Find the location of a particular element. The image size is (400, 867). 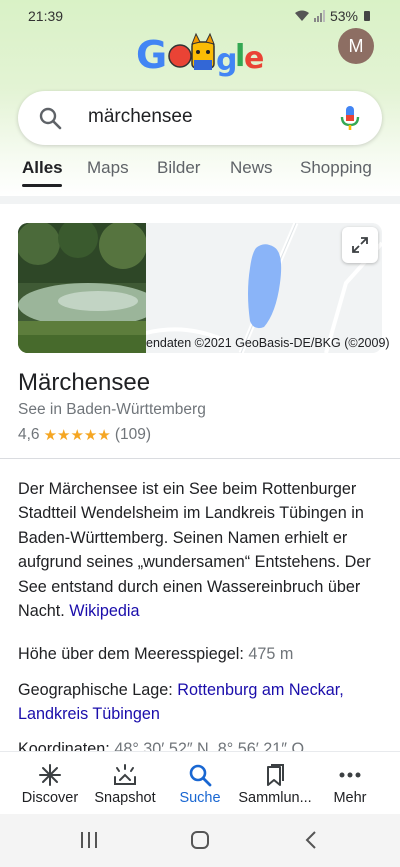

expand-icon is located at coordinates (360, 245).